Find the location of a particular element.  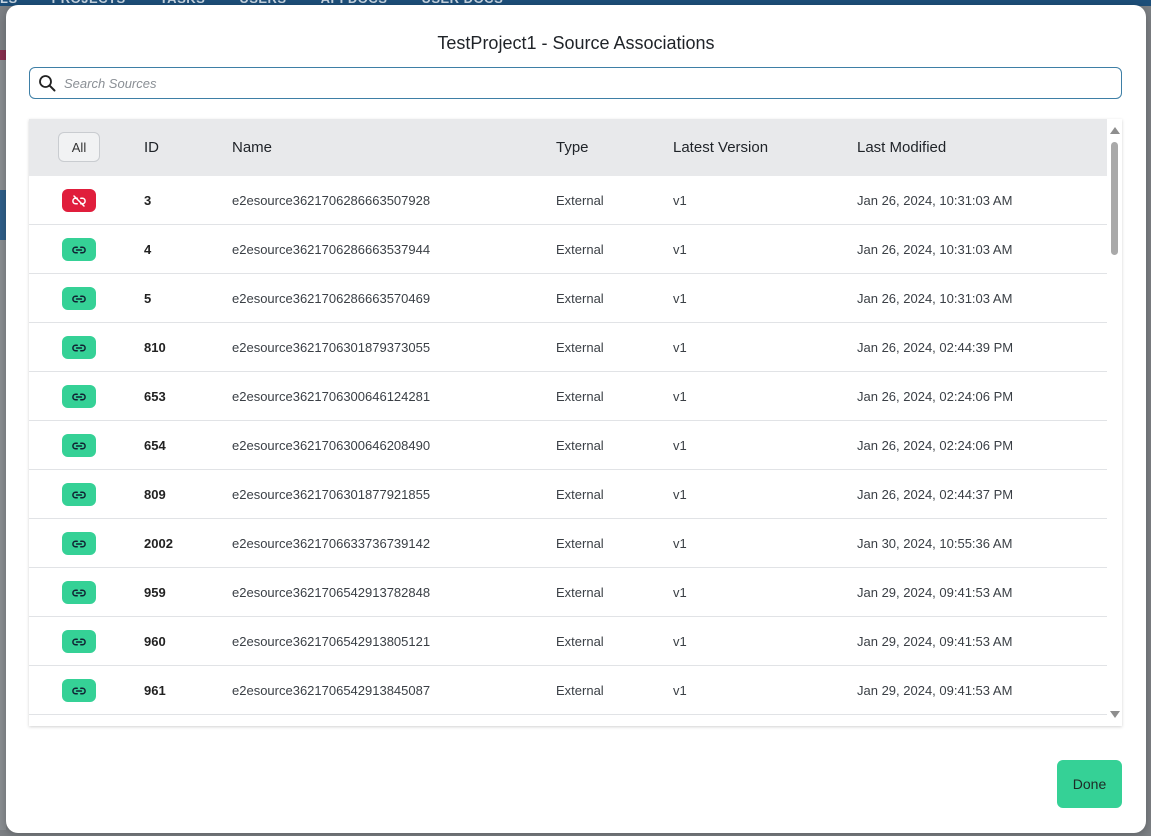

cell-id: 2002 is located at coordinates (158, 543).